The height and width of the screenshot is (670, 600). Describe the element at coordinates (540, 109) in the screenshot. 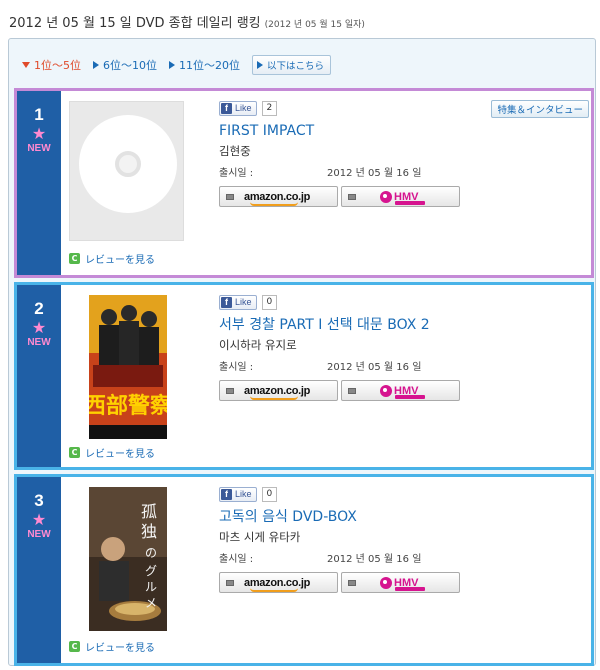

I see `feature-interview-button: 特集＆インタビュー` at that location.